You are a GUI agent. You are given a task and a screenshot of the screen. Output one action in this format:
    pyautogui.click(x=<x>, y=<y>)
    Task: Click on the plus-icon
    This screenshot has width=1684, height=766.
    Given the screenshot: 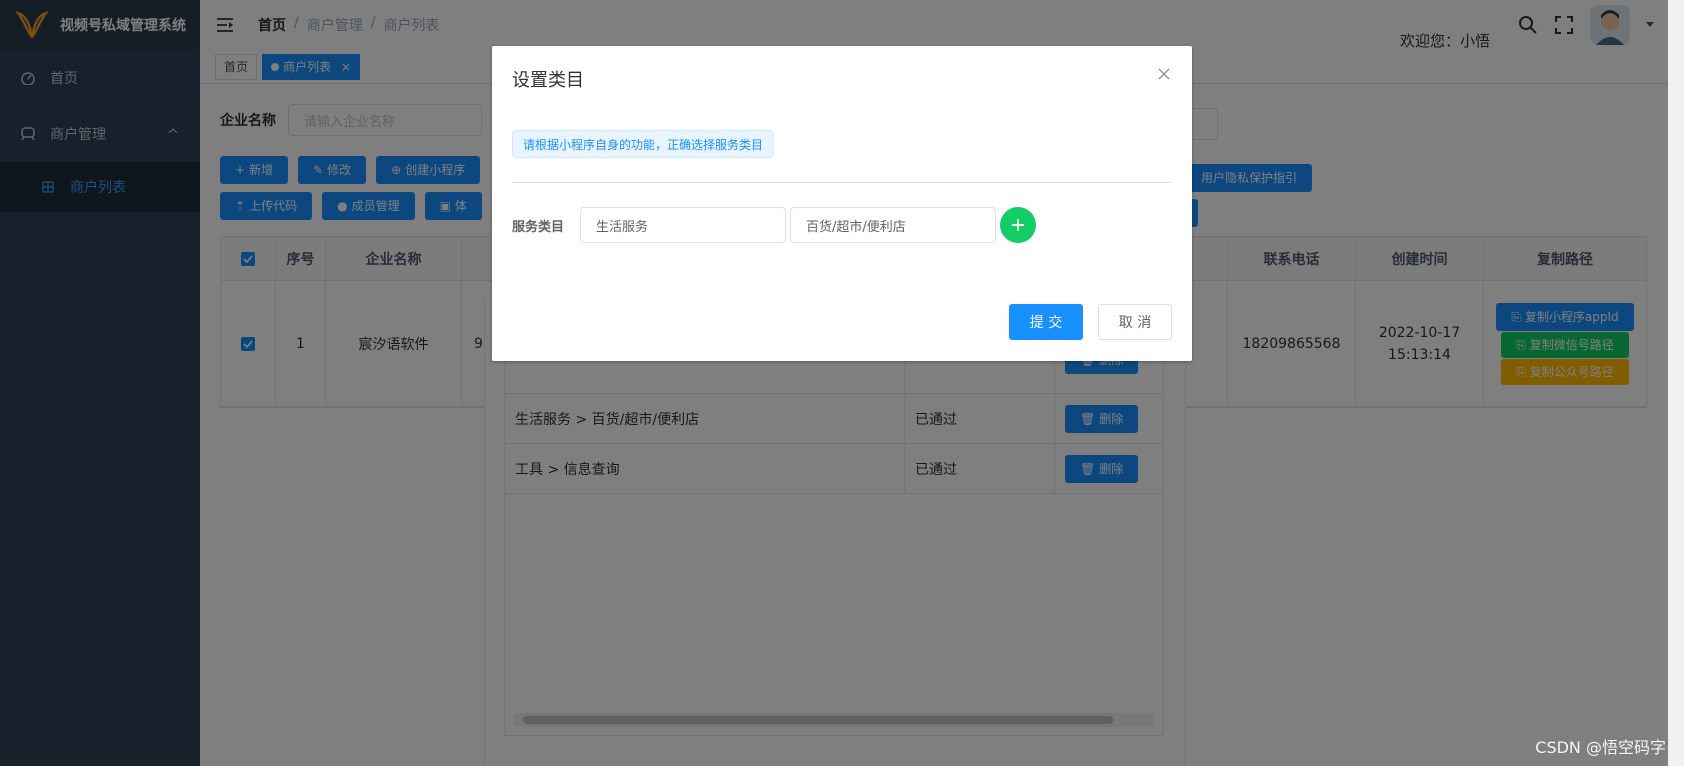 What is the action you would take?
    pyautogui.click(x=1018, y=225)
    